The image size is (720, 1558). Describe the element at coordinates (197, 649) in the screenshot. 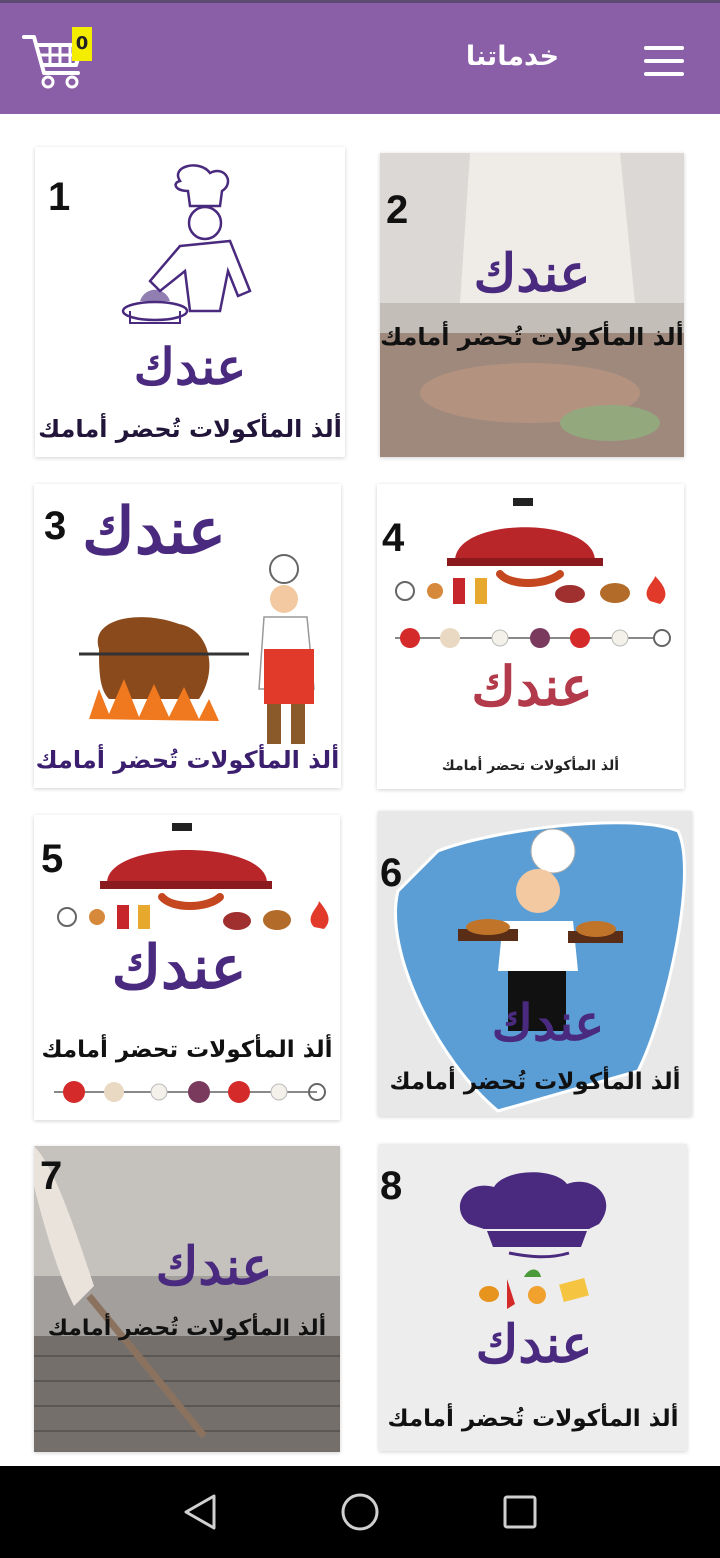

I see `shawarma-chef-illustration` at that location.